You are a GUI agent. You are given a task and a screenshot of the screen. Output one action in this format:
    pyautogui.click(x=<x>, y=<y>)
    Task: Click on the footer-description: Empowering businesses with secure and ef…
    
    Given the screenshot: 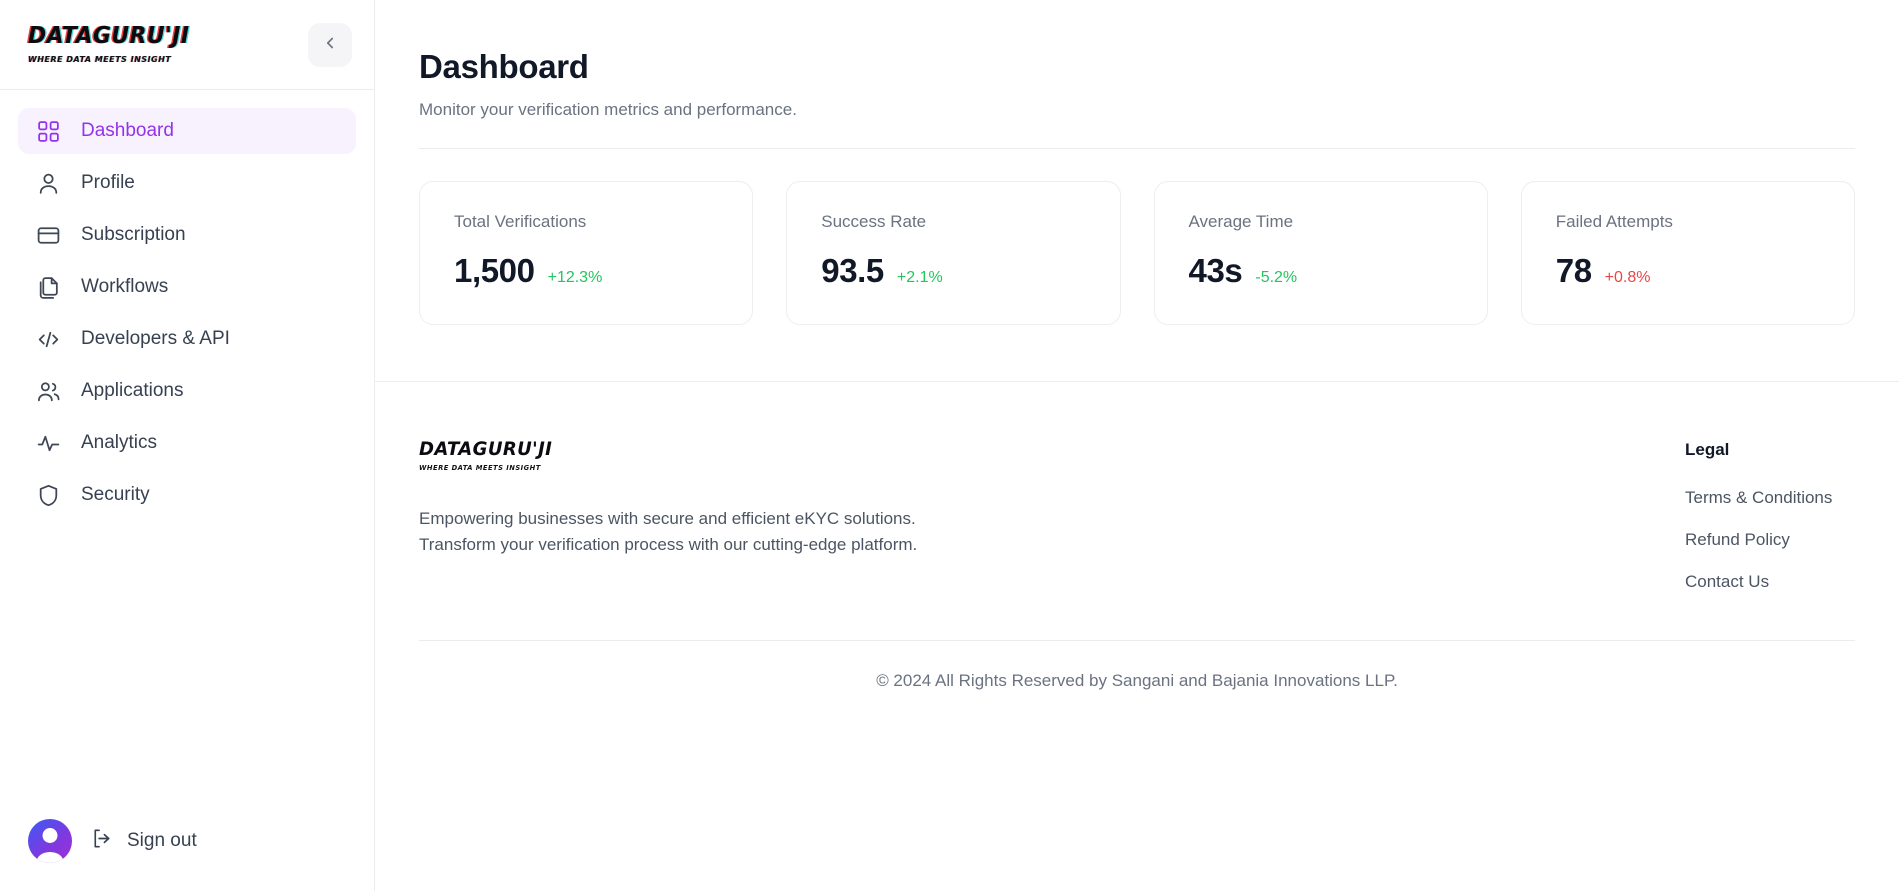 What is the action you would take?
    pyautogui.click(x=668, y=532)
    